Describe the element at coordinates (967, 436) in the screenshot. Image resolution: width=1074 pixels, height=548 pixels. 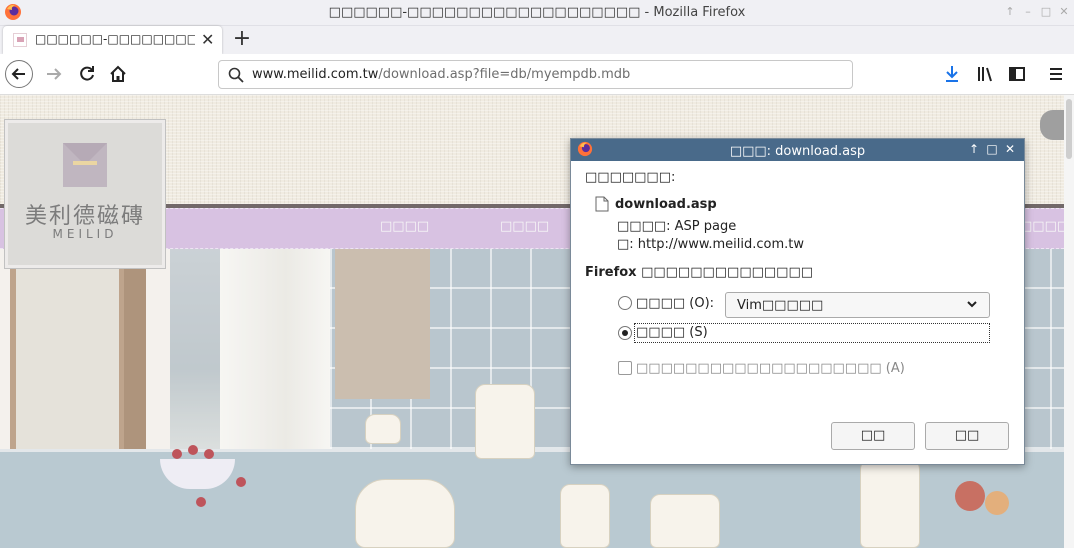
I see `cancel-button: □□` at that location.